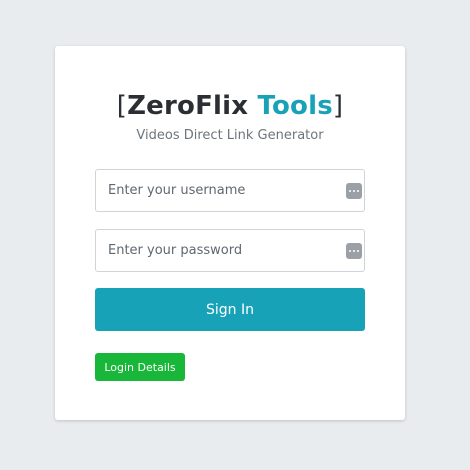  I want to click on logo-accent: Tools, so click(295, 106).